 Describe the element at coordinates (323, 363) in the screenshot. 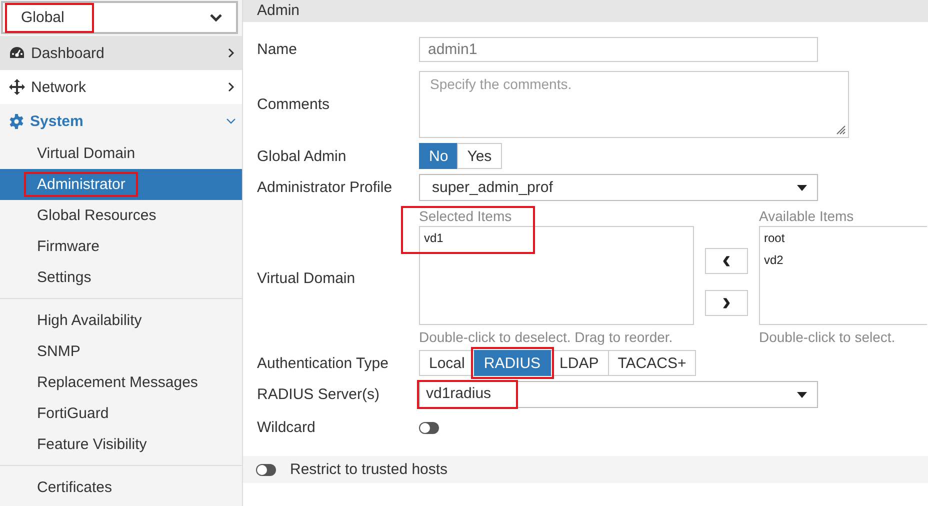

I see `field-label: Authentication Type` at that location.